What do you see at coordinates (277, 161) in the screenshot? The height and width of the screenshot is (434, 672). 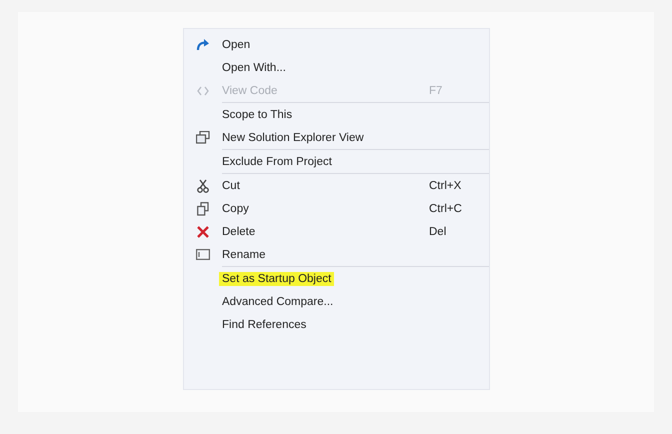 I see `menu-item: Exclude From Project` at bounding box center [277, 161].